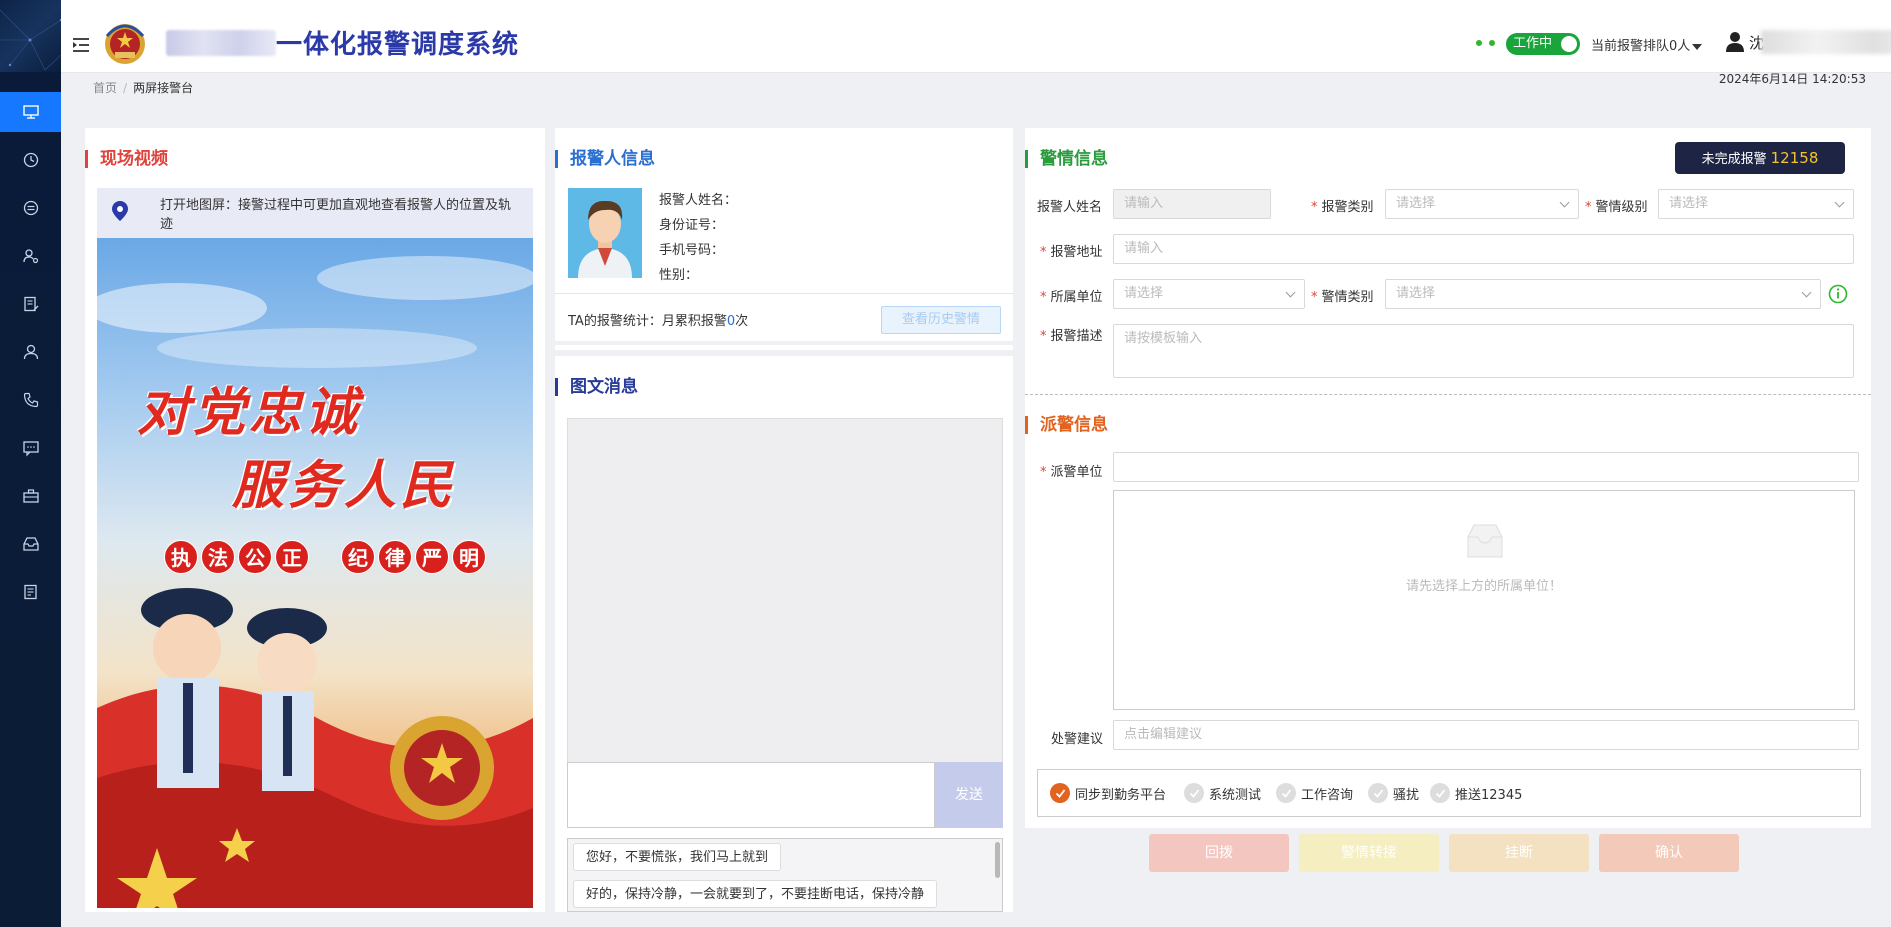  Describe the element at coordinates (1416, 293) in the screenshot. I see `alarm-type-placeholder: 请选择` at that location.